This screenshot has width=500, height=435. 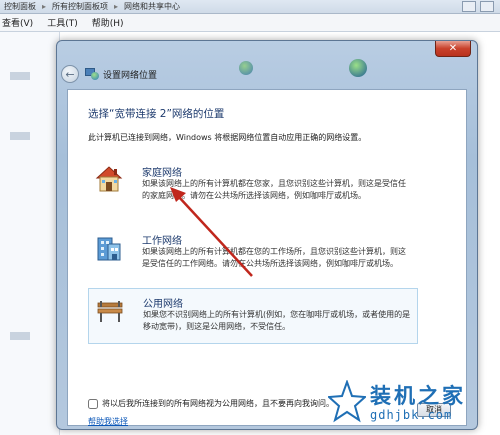 I want to click on address-bar: 控制面板 ▸ 所有控制面板项 ▸ 网络和共享中心, so click(x=250, y=7).